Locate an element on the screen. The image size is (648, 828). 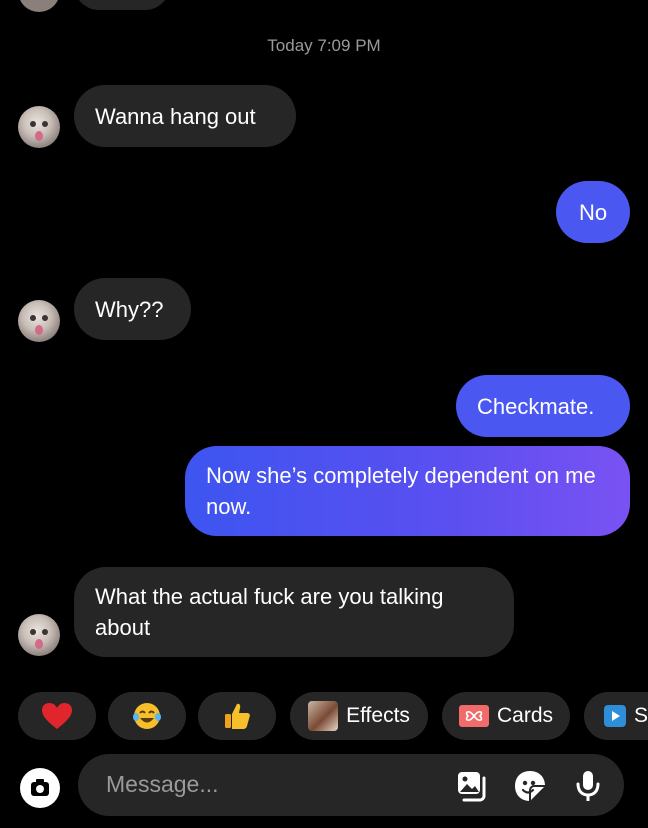
message-incoming: Why?? is located at coordinates (132, 309).